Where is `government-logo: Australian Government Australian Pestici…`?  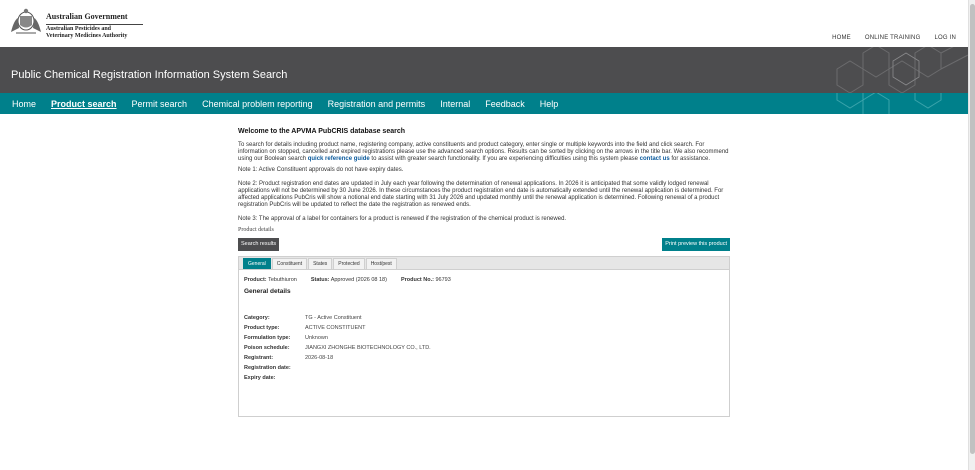
government-logo: Australian Government Australian Pestici… is located at coordinates (75, 25).